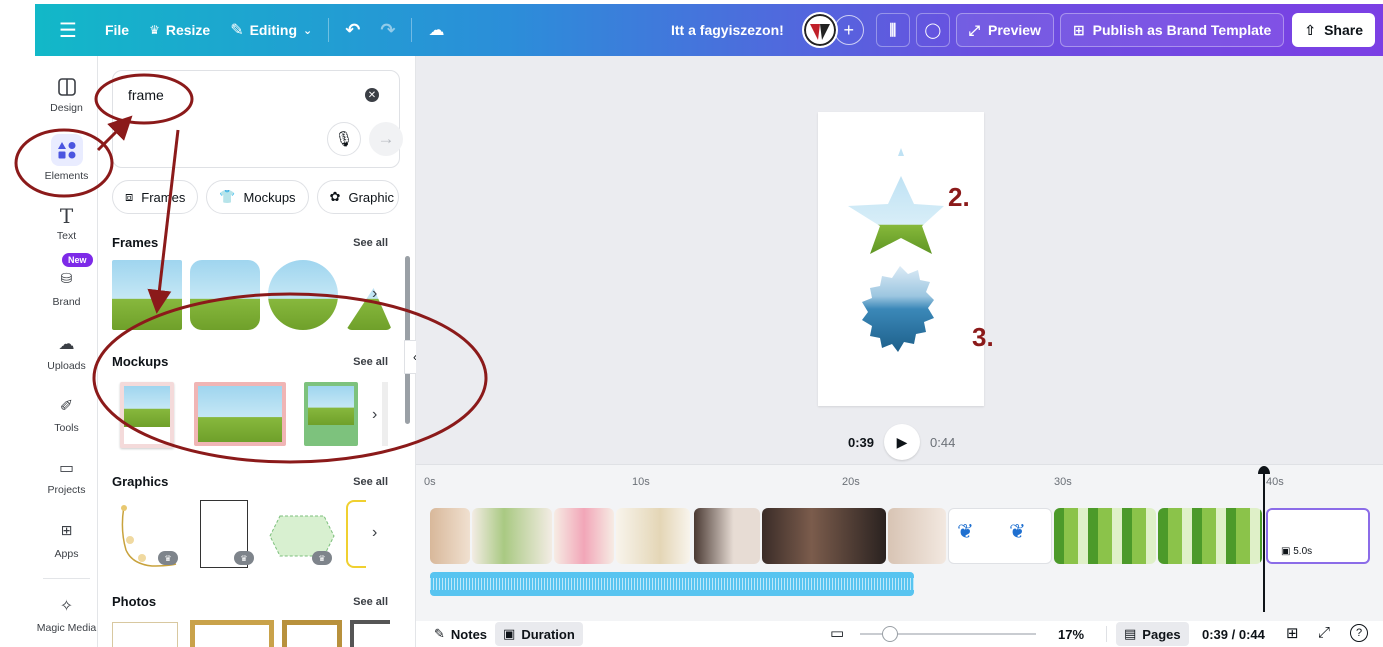  Describe the element at coordinates (386, 139) in the screenshot. I see `submit-search-button: →` at that location.